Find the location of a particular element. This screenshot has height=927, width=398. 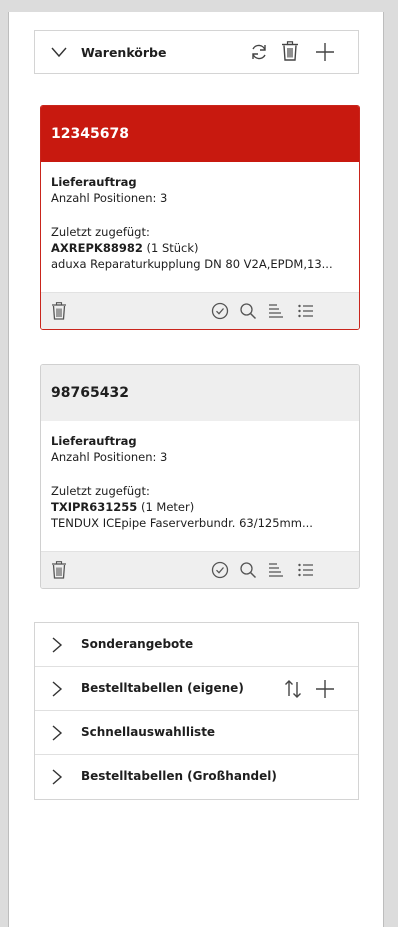

carts-title: Warenkörbe is located at coordinates (123, 52).